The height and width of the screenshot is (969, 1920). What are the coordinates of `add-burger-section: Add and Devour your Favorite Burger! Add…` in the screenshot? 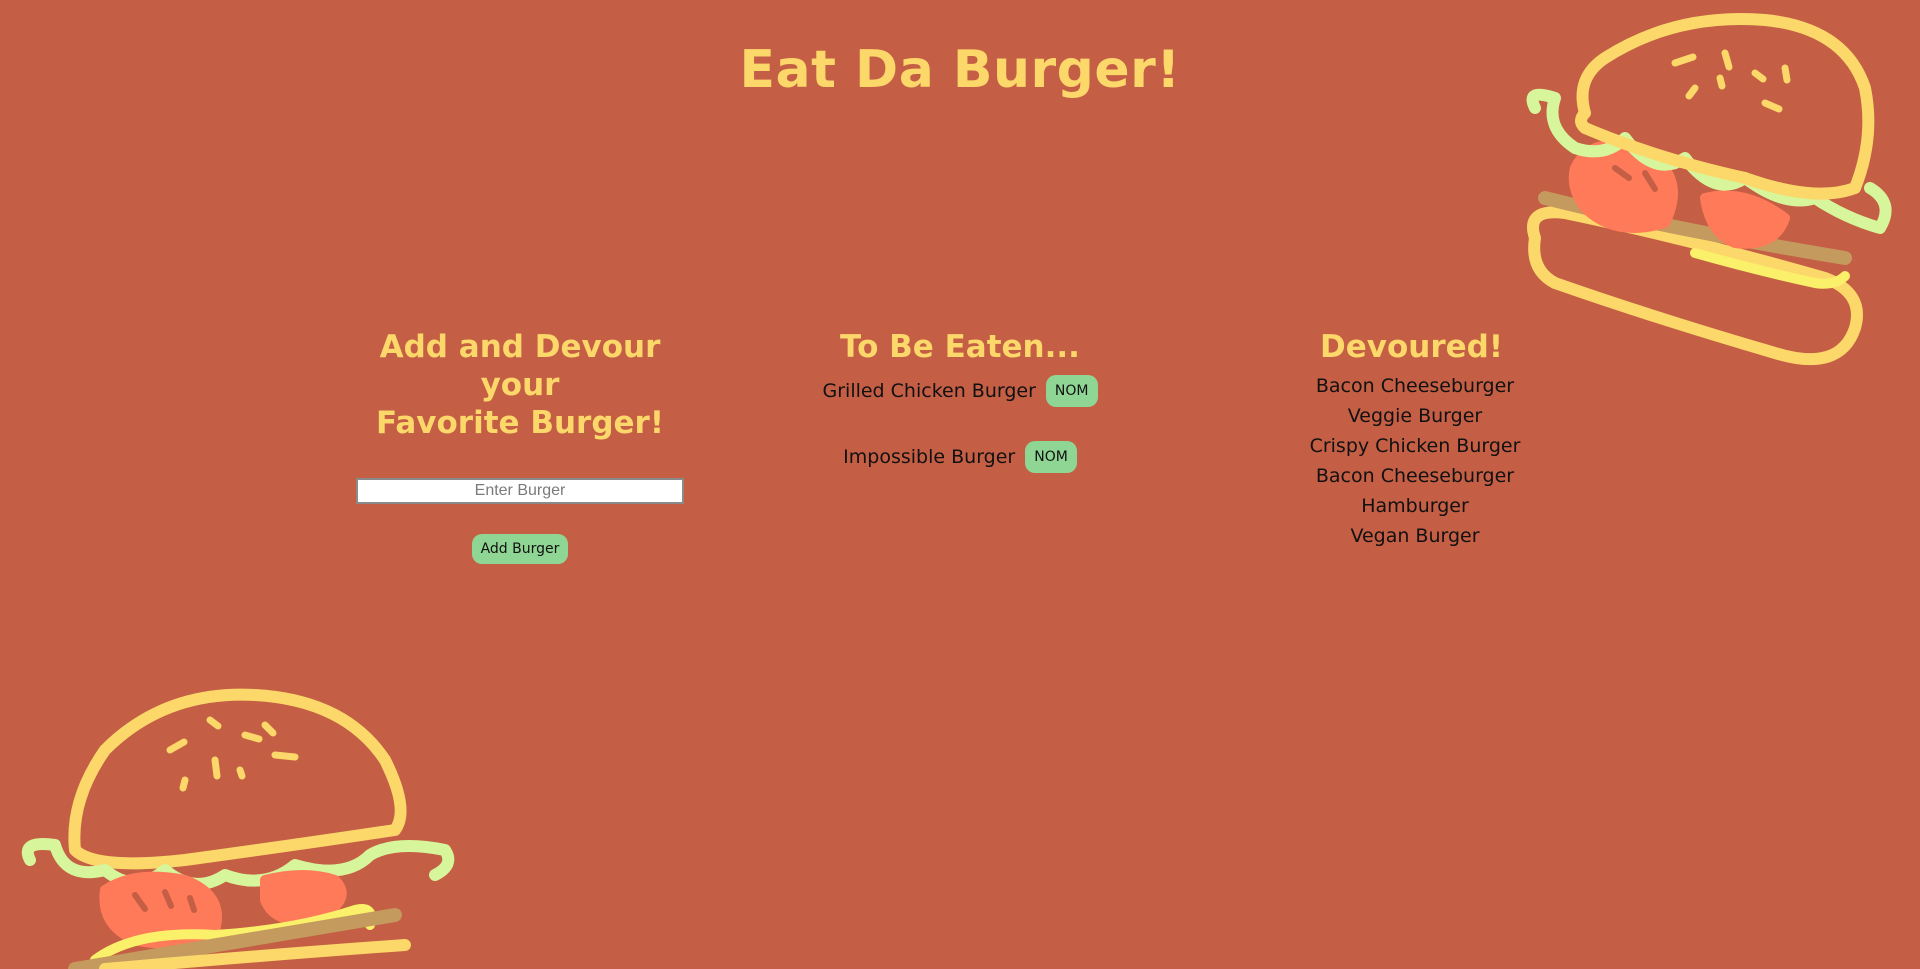 It's located at (520, 446).